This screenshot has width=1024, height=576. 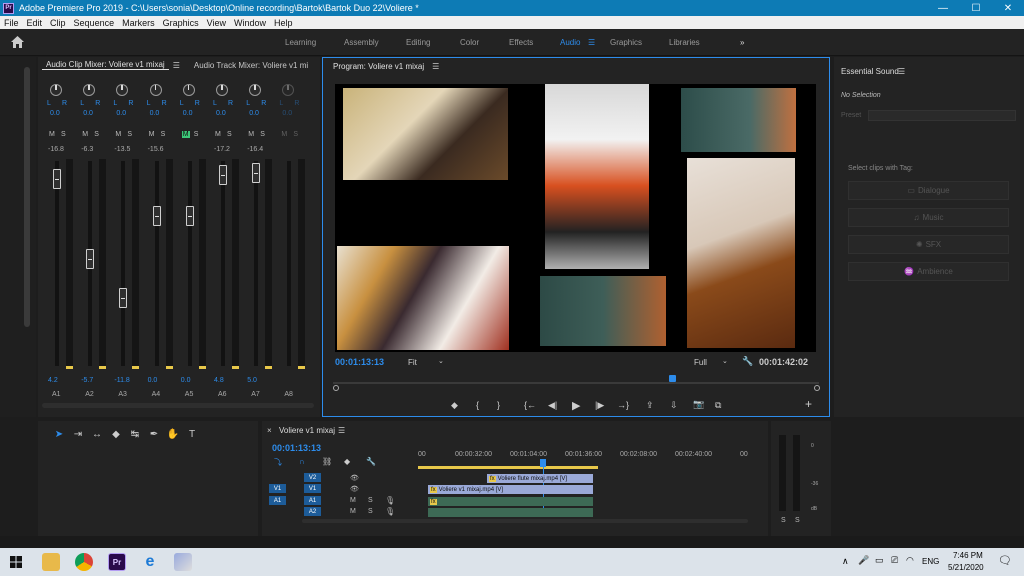 I want to click on solo-button-a5: S, so click(x=196, y=134).